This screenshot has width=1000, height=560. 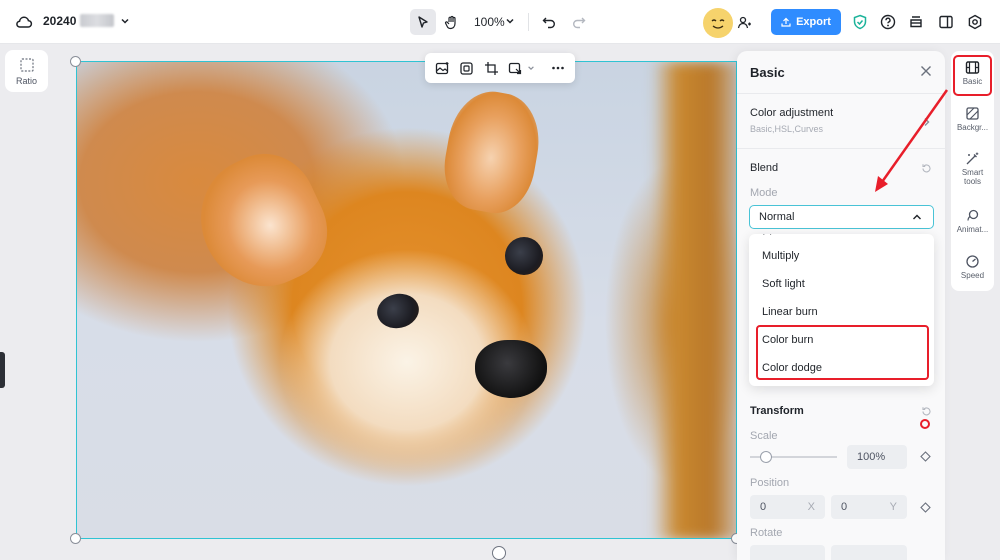 What do you see at coordinates (869, 552) in the screenshot?
I see `rotate-input-secondary` at bounding box center [869, 552].